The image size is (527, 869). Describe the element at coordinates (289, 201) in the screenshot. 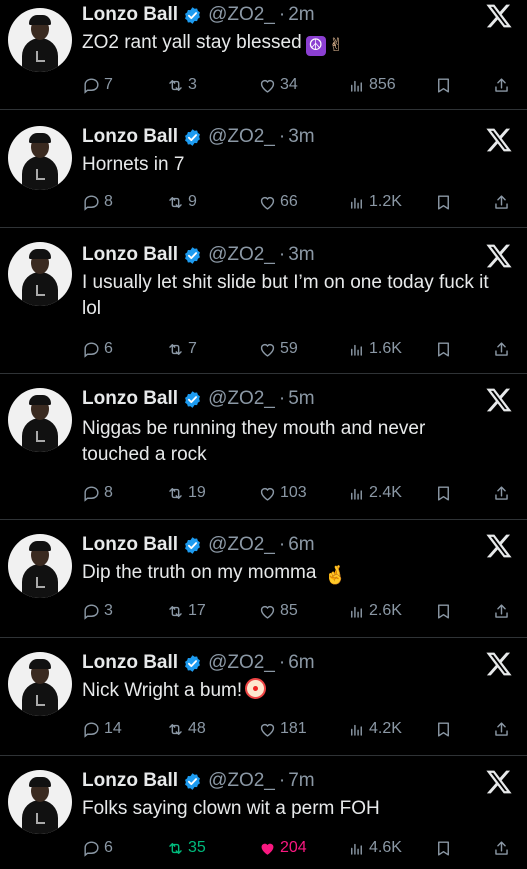

I see `like-count: 66` at that location.